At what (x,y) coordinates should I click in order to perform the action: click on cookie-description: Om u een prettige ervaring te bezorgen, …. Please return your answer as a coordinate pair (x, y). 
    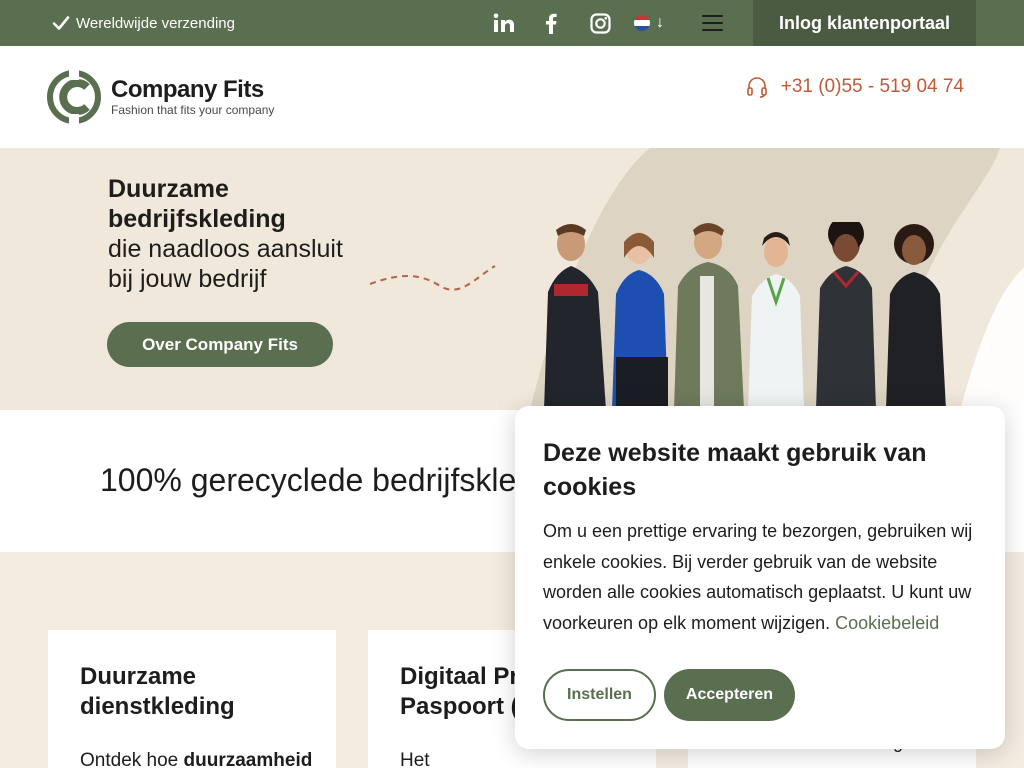
    Looking at the image, I should click on (758, 577).